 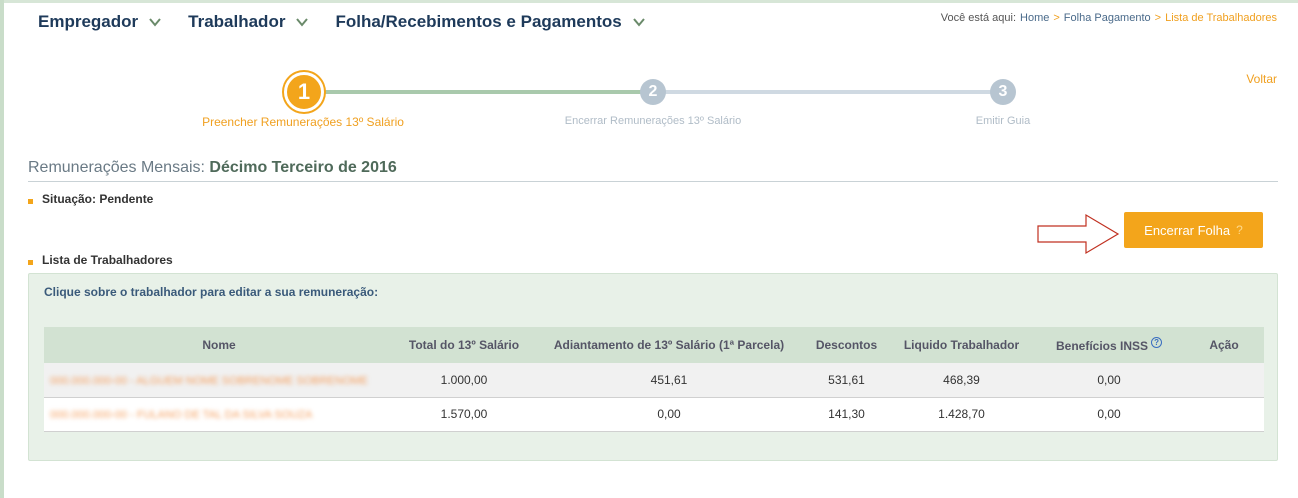 I want to click on step-1-circle: 1, so click(x=304, y=92).